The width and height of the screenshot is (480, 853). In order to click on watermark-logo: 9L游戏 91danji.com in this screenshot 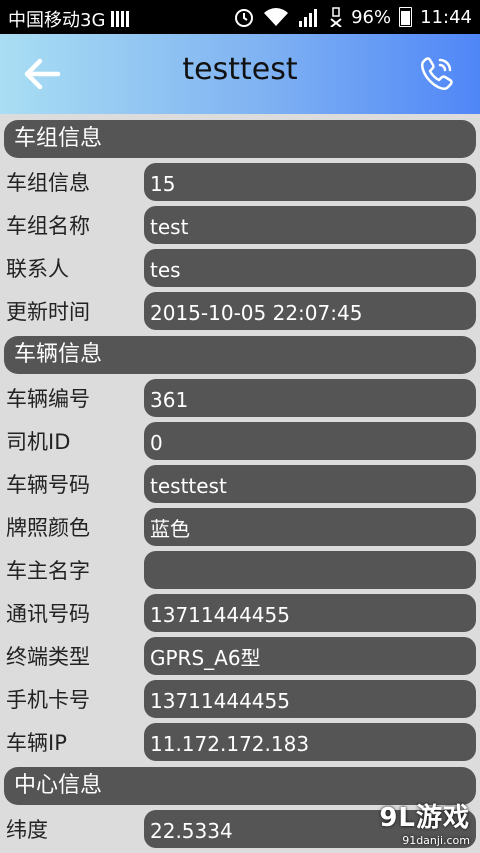, I will do `click(424, 822)`.